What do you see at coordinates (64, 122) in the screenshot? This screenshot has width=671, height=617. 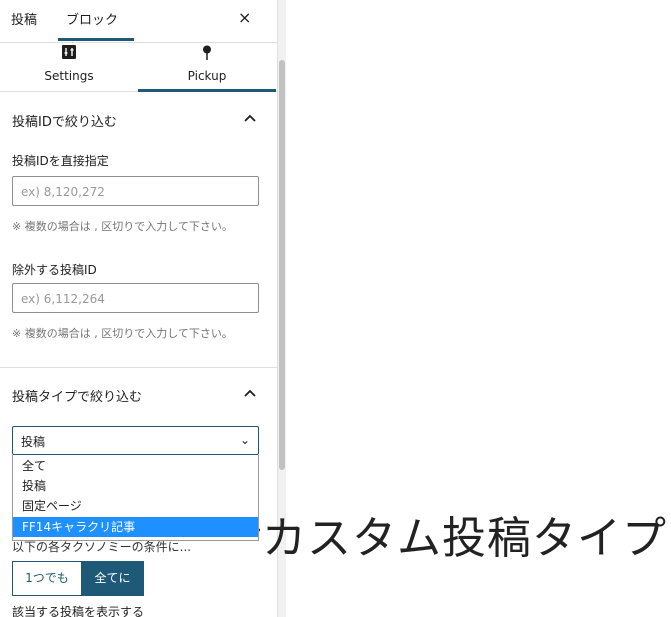 I see `post-id-section-title: 投稿IDで絞り込む` at bounding box center [64, 122].